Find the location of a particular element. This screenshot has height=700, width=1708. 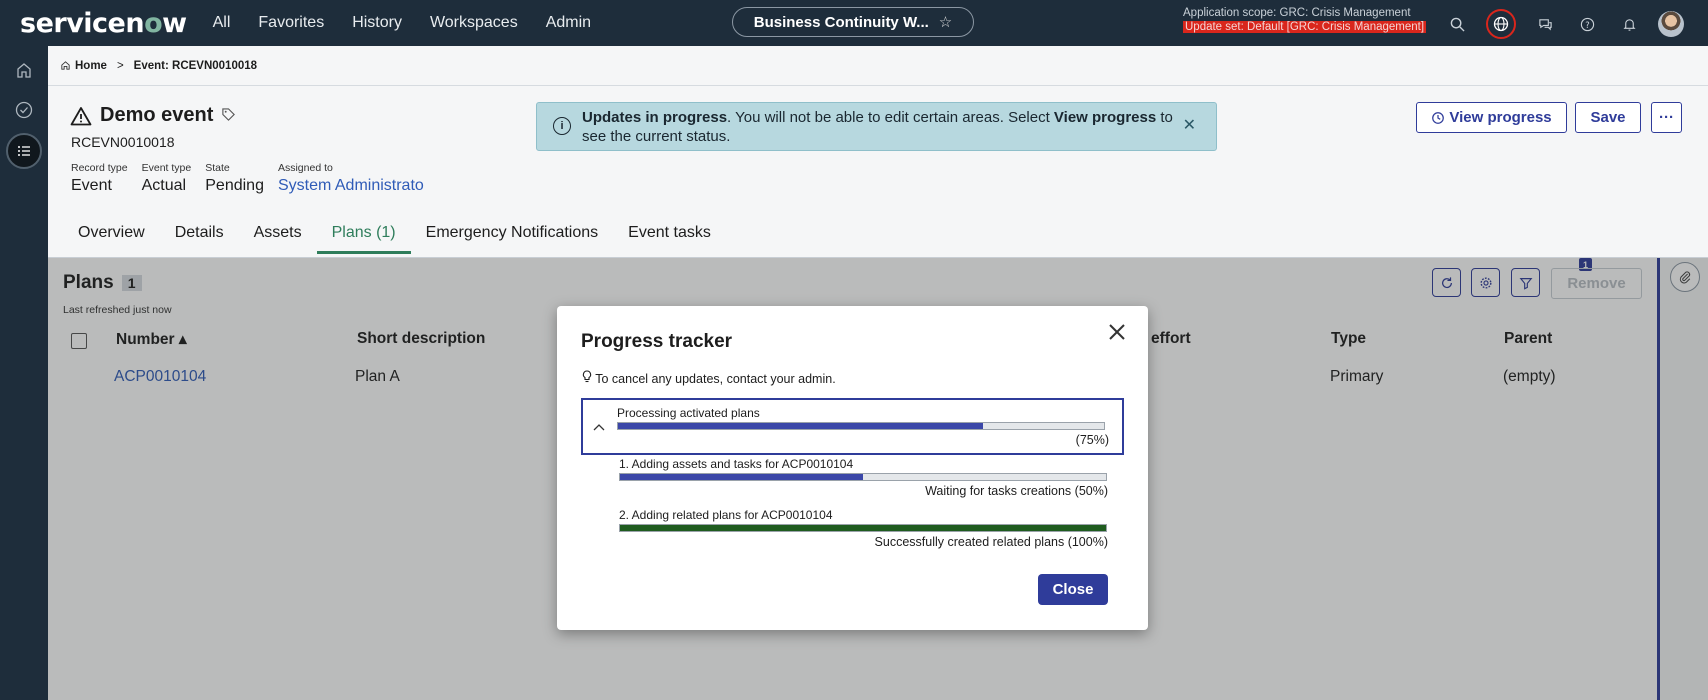

view-progress-button: View progress is located at coordinates (1491, 117).